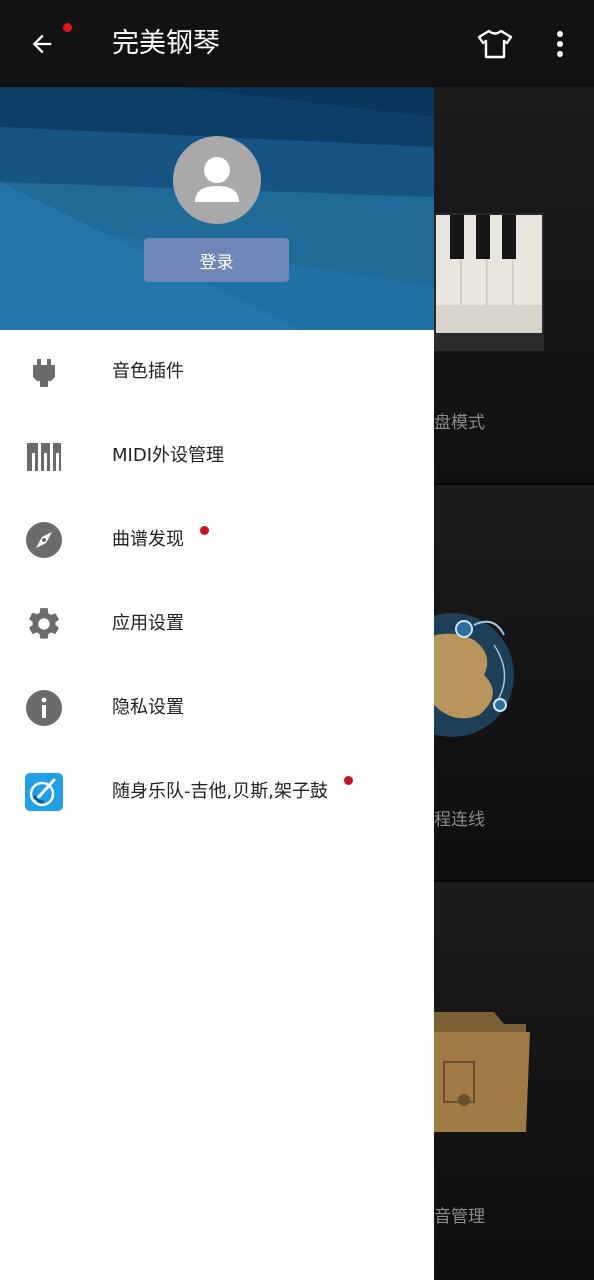  What do you see at coordinates (217, 708) in the screenshot?
I see `menu-item-privacy-settings: 隐私设置` at bounding box center [217, 708].